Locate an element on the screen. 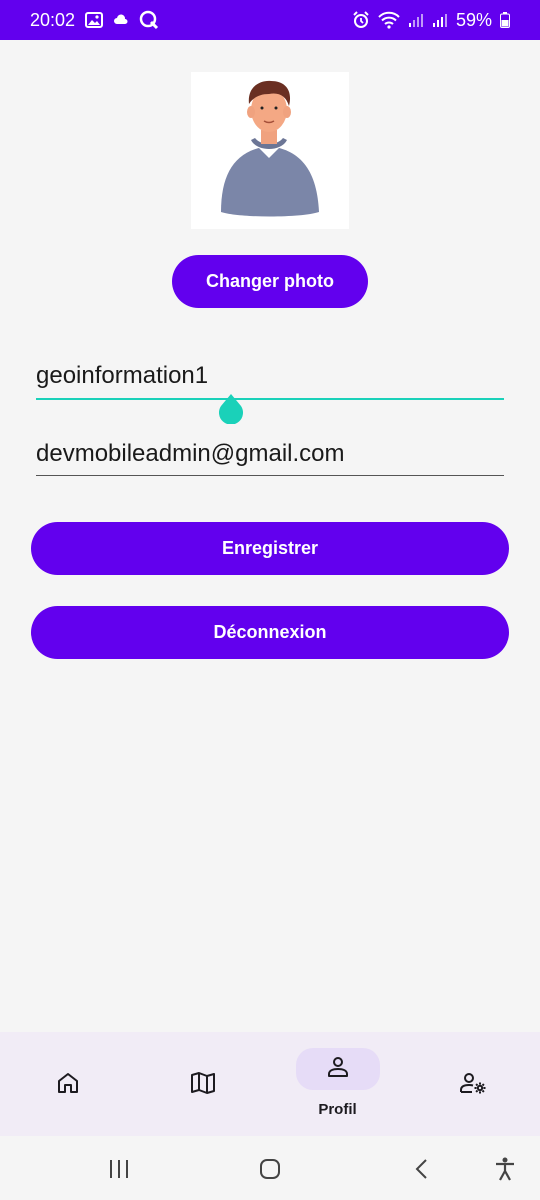  email-value: devmobileadmin@gmail.com is located at coordinates (190, 453).